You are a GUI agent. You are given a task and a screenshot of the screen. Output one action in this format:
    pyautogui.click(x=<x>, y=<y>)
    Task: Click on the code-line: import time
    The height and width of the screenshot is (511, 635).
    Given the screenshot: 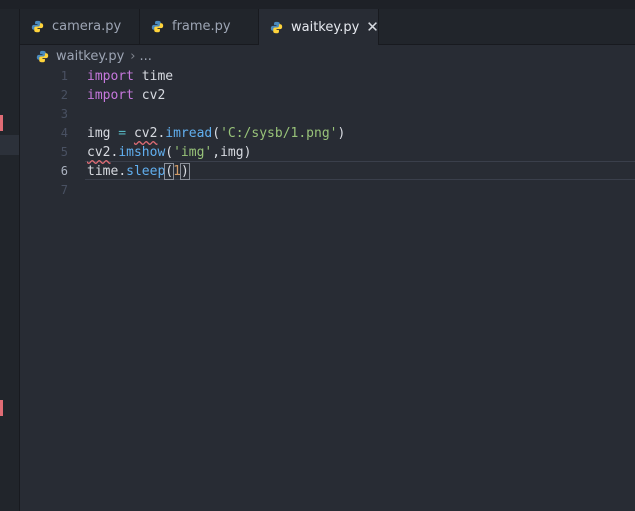 What is the action you would take?
    pyautogui.click(x=361, y=76)
    